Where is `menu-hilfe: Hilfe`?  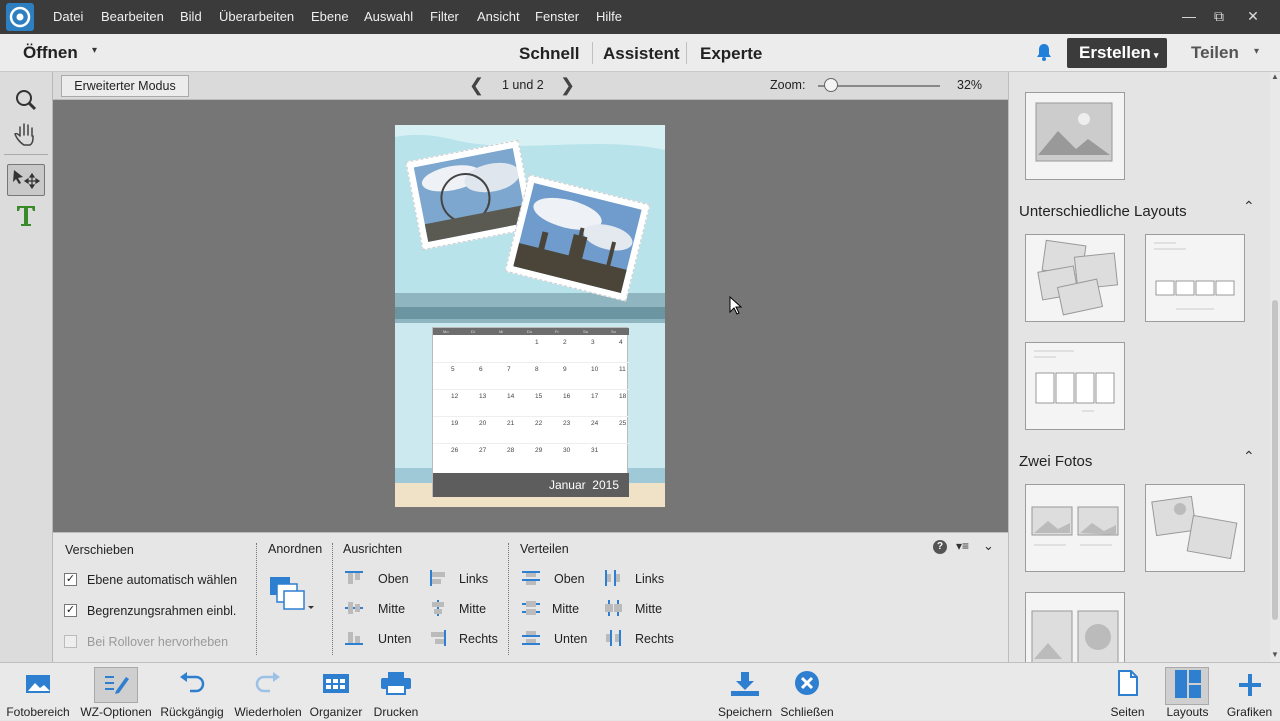 menu-hilfe: Hilfe is located at coordinates (609, 16).